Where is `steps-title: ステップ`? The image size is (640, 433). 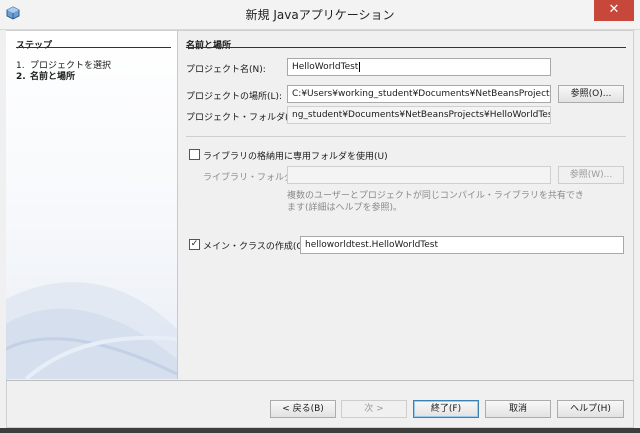 steps-title: ステップ is located at coordinates (34, 46).